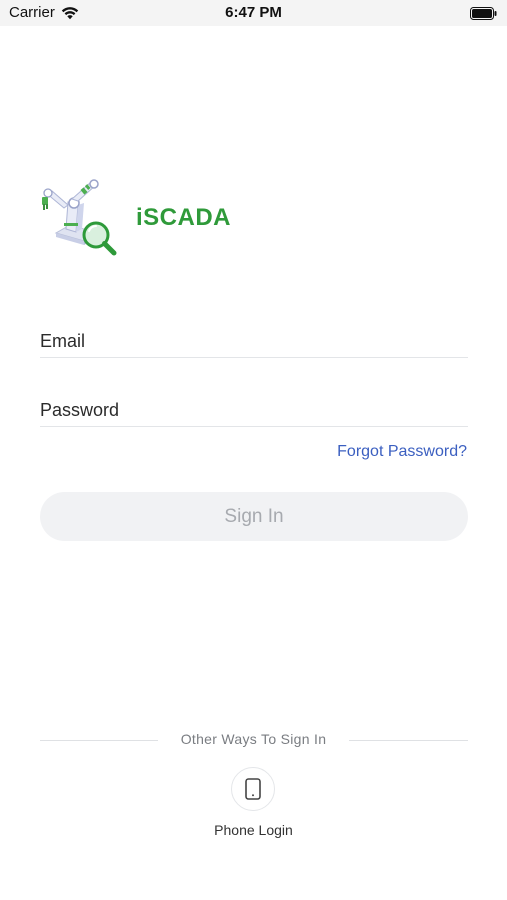 This screenshot has width=507, height=900. I want to click on battery-icon, so click(483, 13).